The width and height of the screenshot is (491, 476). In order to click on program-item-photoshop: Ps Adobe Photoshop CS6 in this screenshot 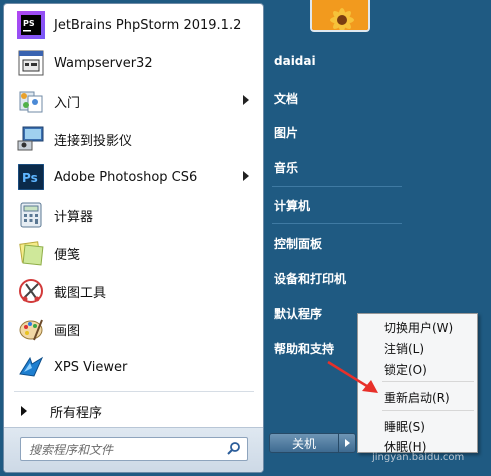, I will do `click(133, 177)`.